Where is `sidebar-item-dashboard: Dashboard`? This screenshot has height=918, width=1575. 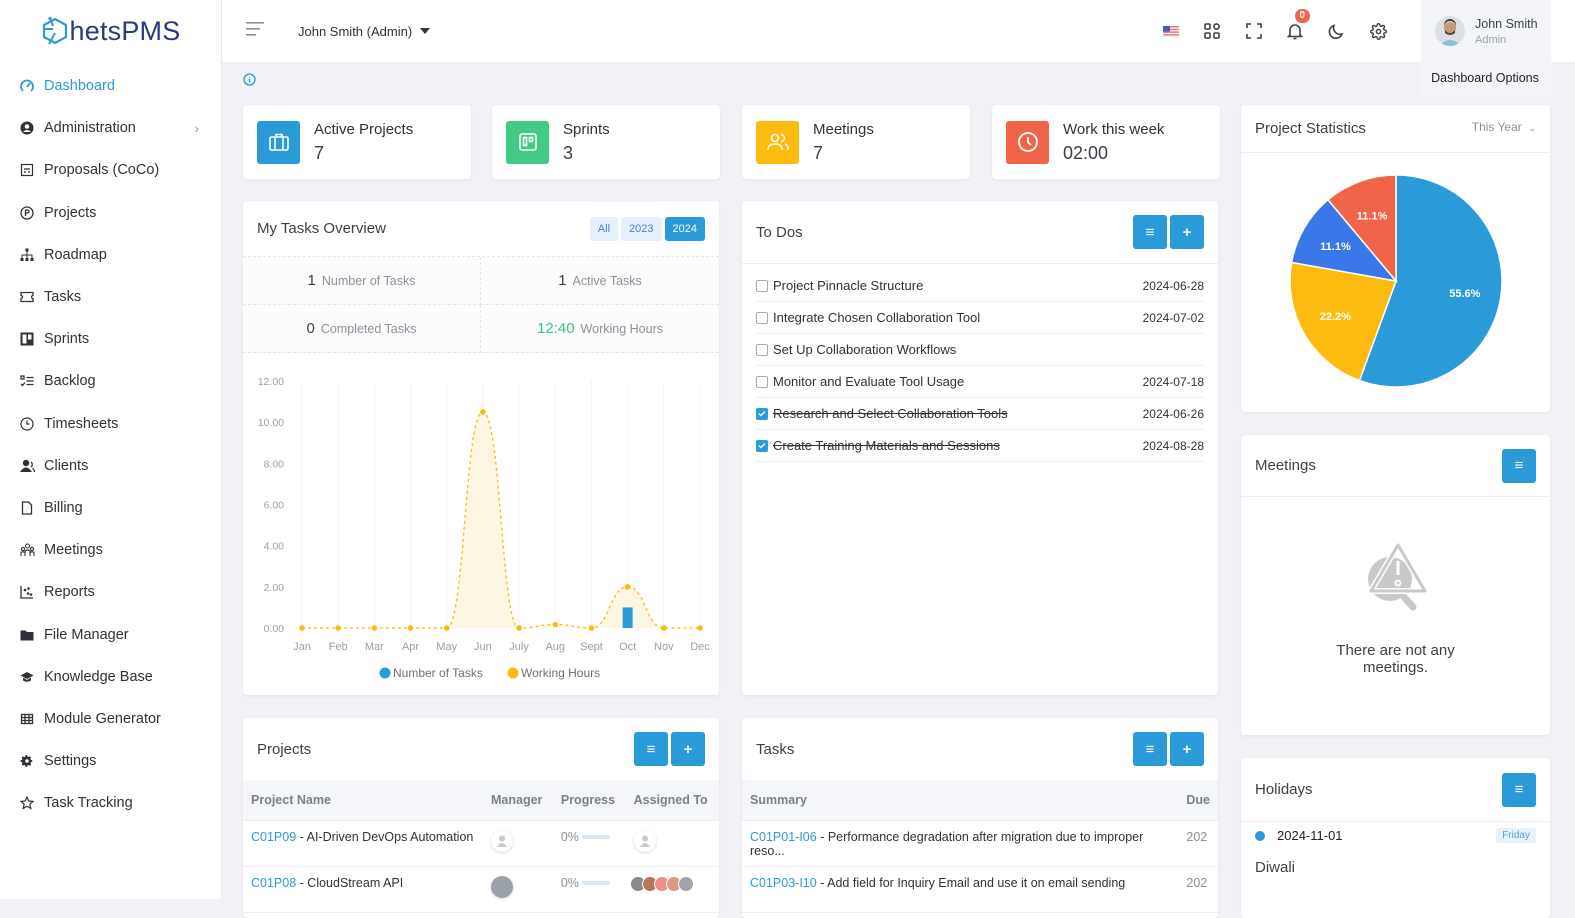
sidebar-item-dashboard: Dashboard is located at coordinates (110, 86).